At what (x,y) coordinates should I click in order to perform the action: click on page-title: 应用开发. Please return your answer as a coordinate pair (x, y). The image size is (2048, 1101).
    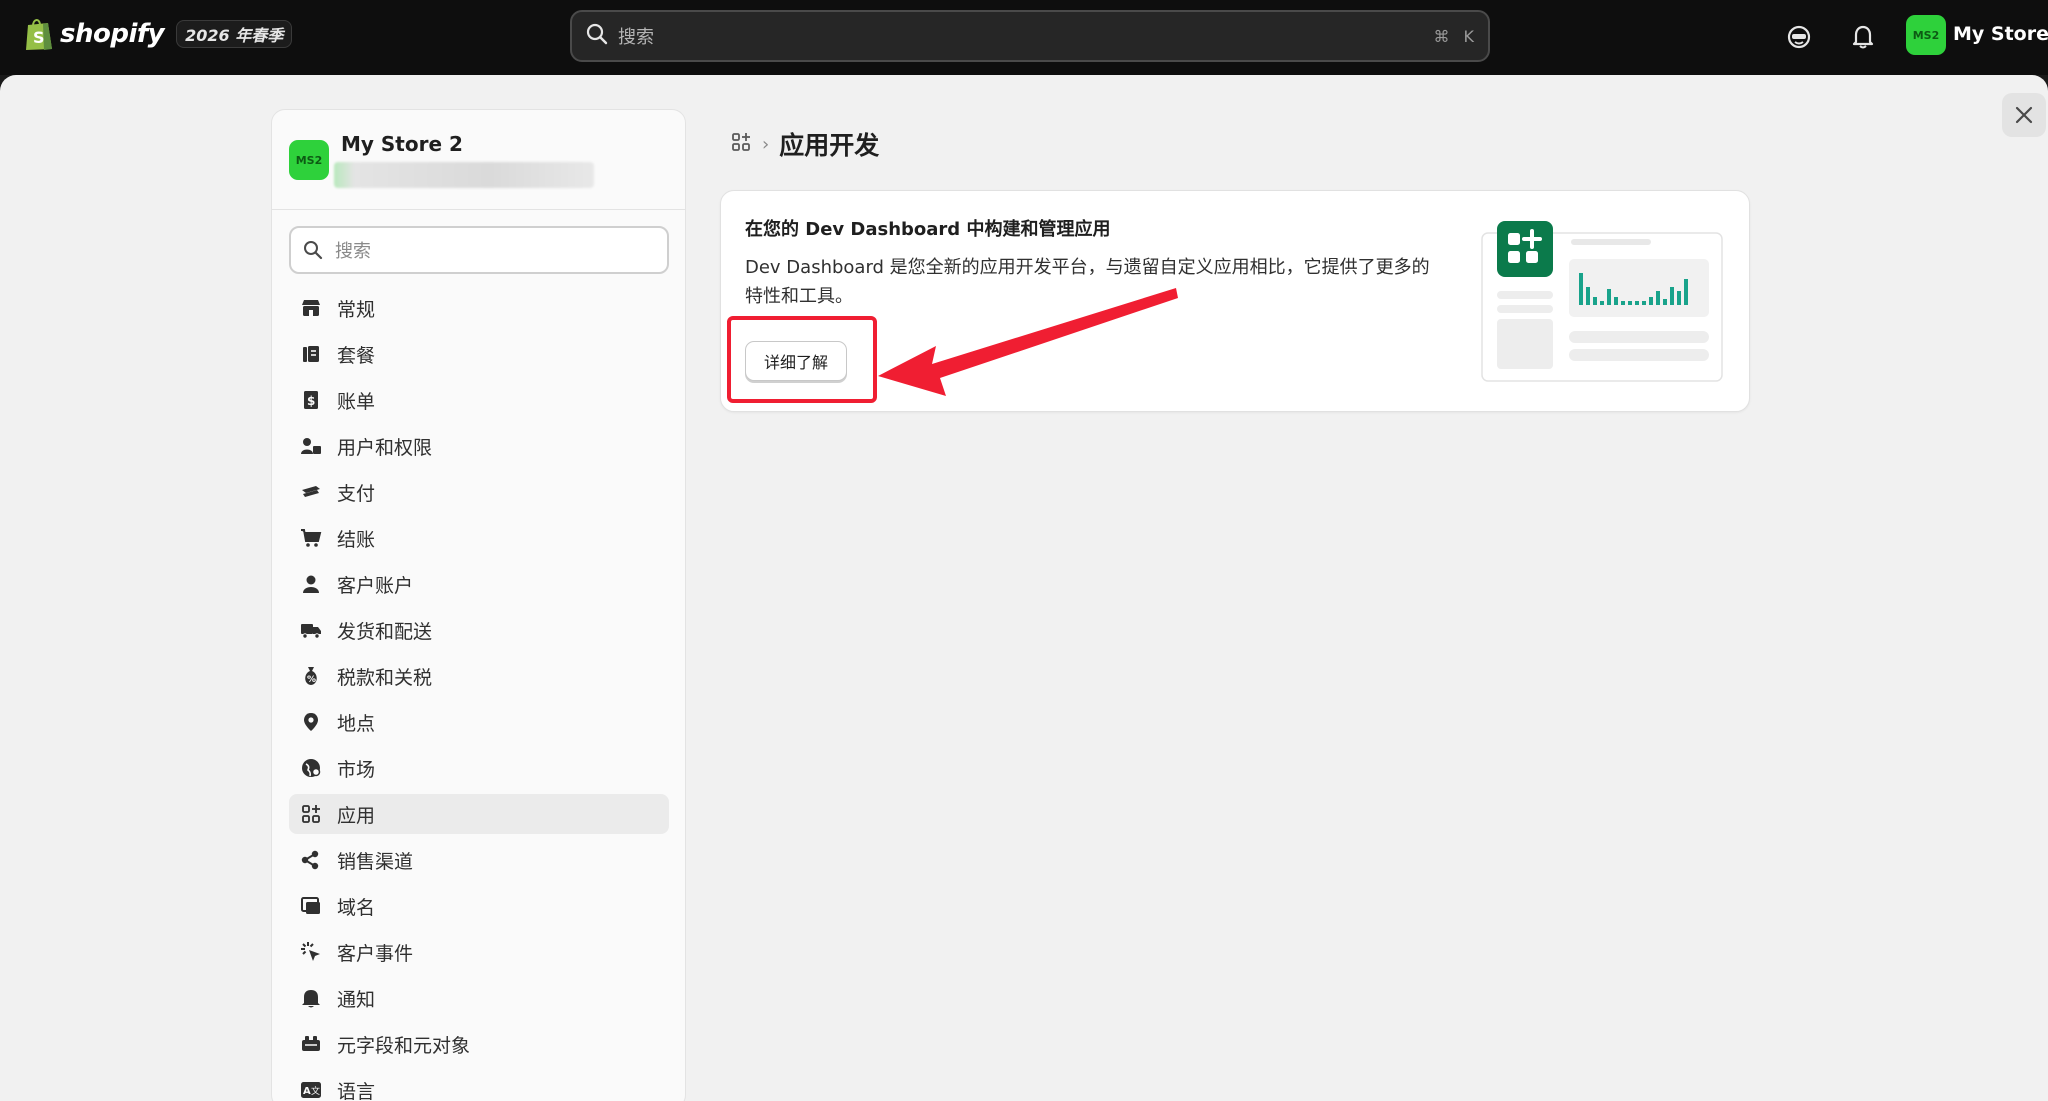
    Looking at the image, I should click on (829, 145).